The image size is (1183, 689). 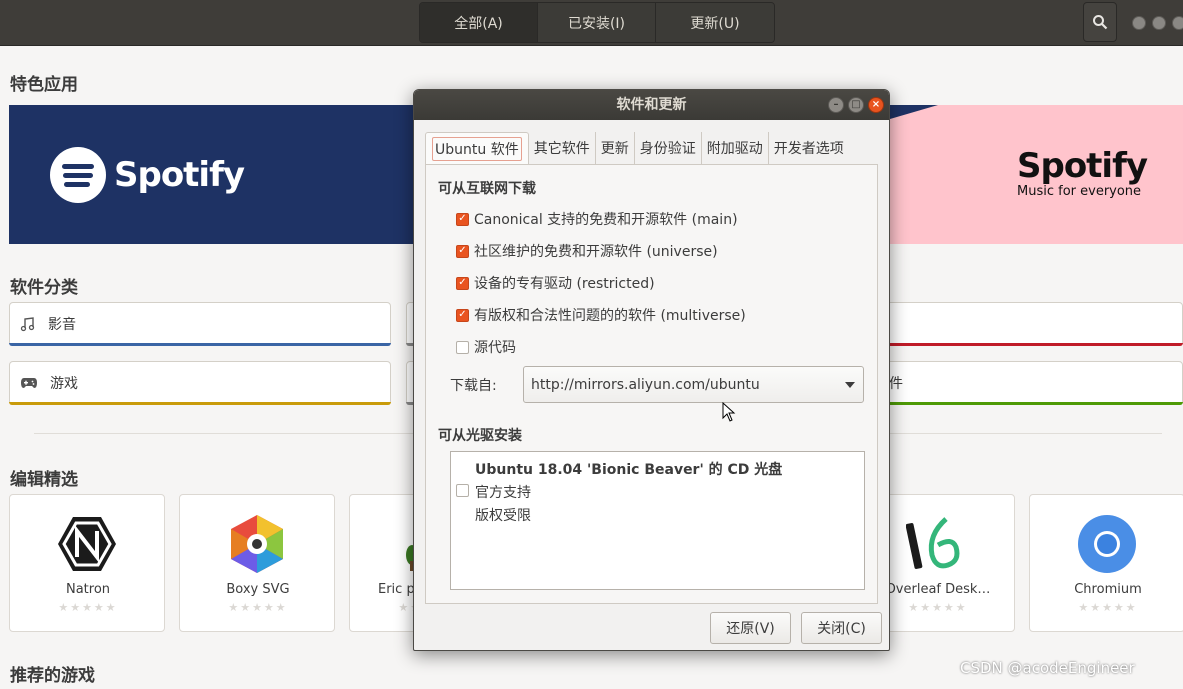 I want to click on spotify-wordmark-right: Spotify, so click(x=1082, y=166).